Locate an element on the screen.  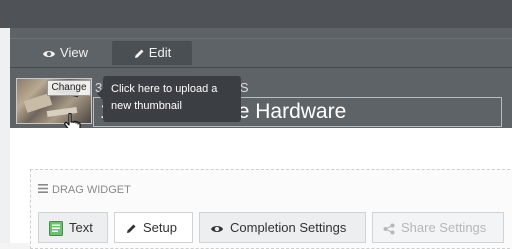
text-button: Text is located at coordinates (73, 227).